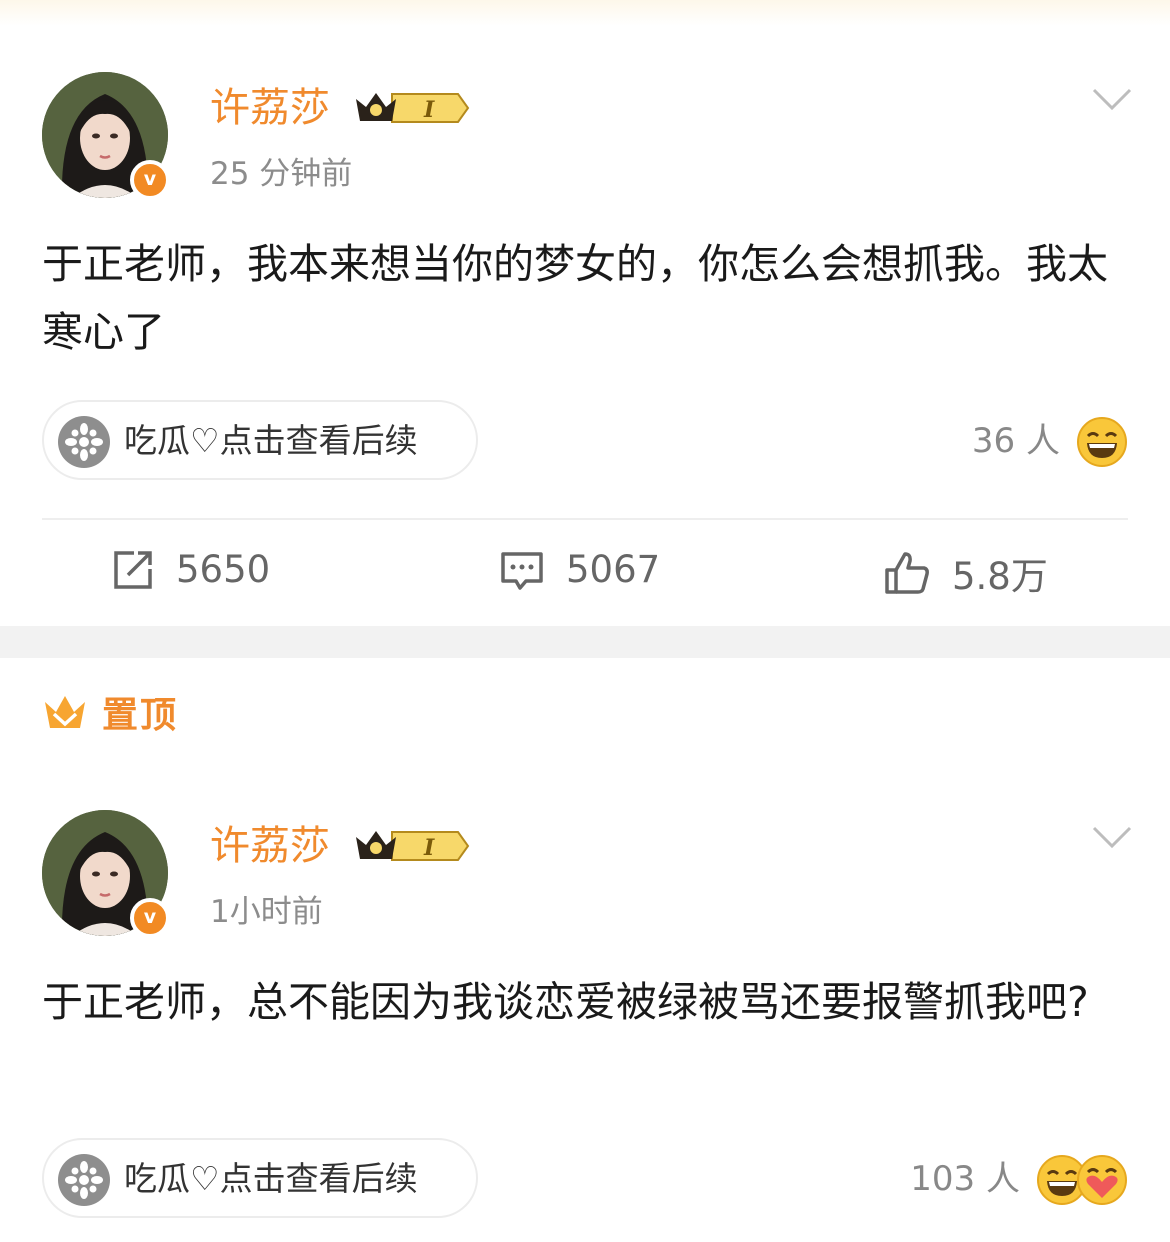 This screenshot has height=1242, width=1170. What do you see at coordinates (411, 848) in the screenshot?
I see `vip-crown-badge: I` at bounding box center [411, 848].